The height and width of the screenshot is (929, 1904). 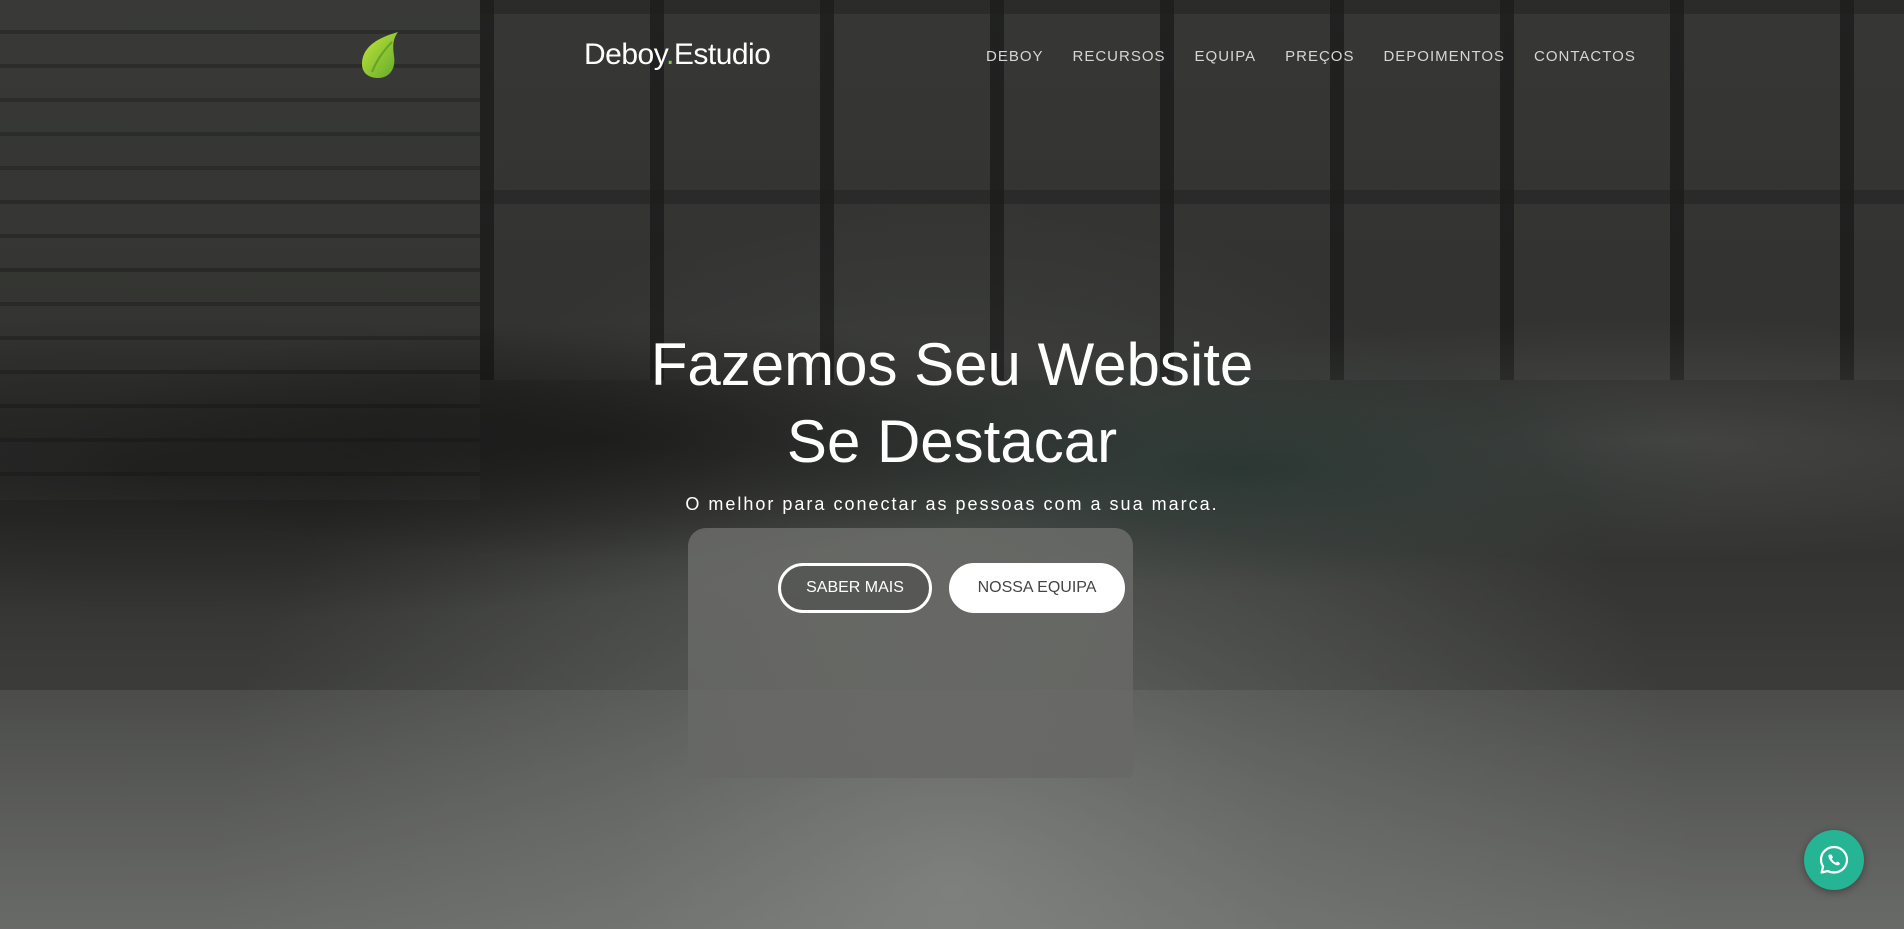 What do you see at coordinates (952, 364) in the screenshot?
I see `hero-title-line1: Fazemos Seu Website` at bounding box center [952, 364].